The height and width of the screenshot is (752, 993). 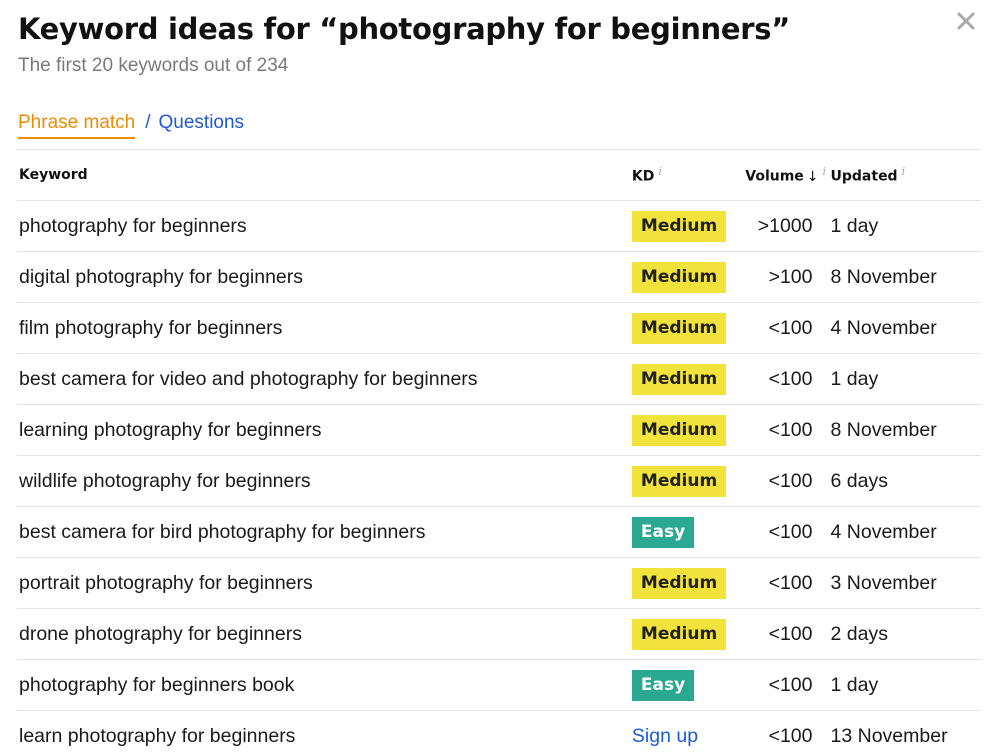 What do you see at coordinates (324, 175) in the screenshot?
I see `column-header-keyword: Keyword` at bounding box center [324, 175].